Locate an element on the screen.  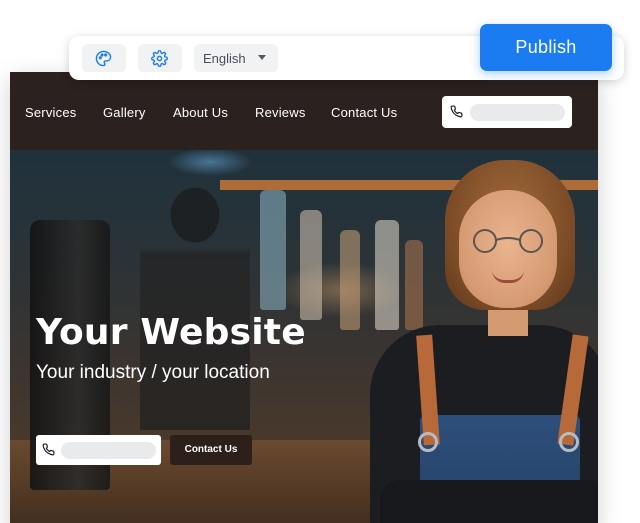
palette-icon is located at coordinates (103, 58).